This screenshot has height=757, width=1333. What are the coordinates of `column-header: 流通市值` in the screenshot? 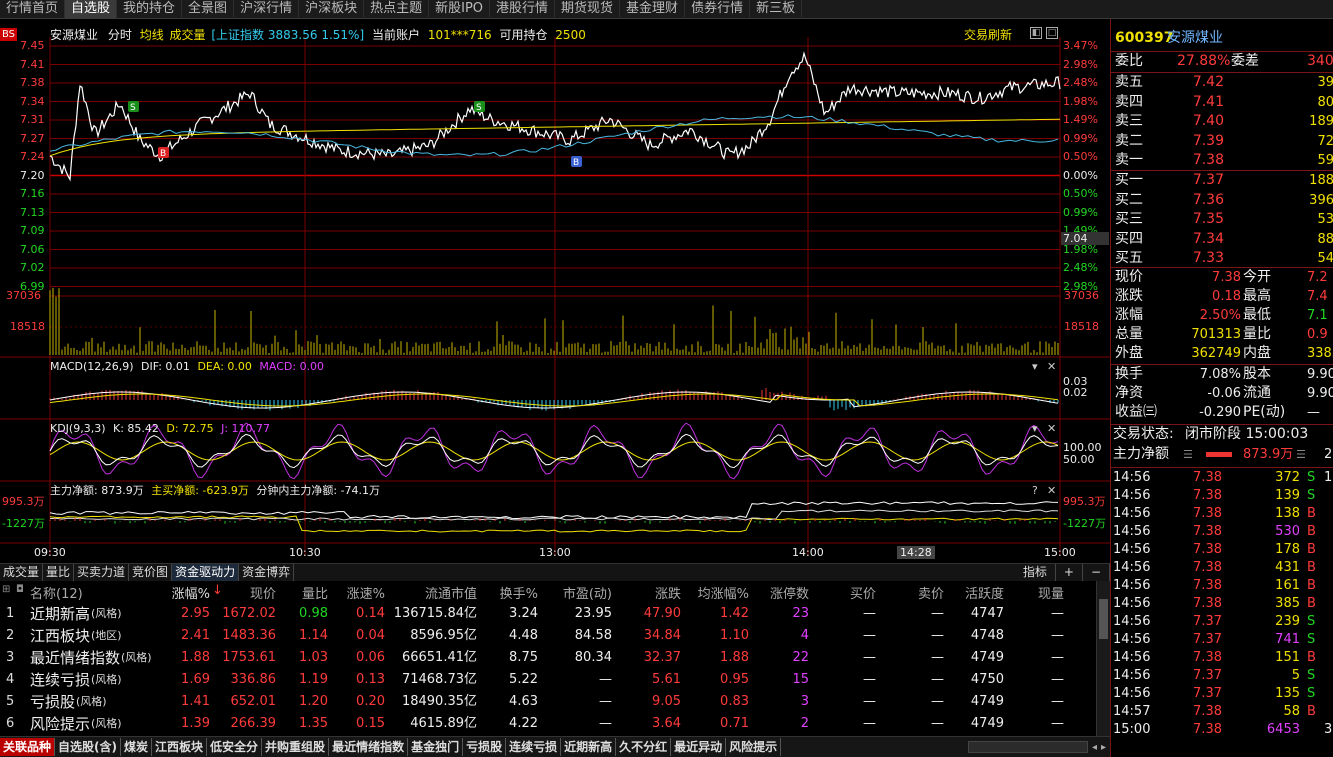 It's located at (451, 592).